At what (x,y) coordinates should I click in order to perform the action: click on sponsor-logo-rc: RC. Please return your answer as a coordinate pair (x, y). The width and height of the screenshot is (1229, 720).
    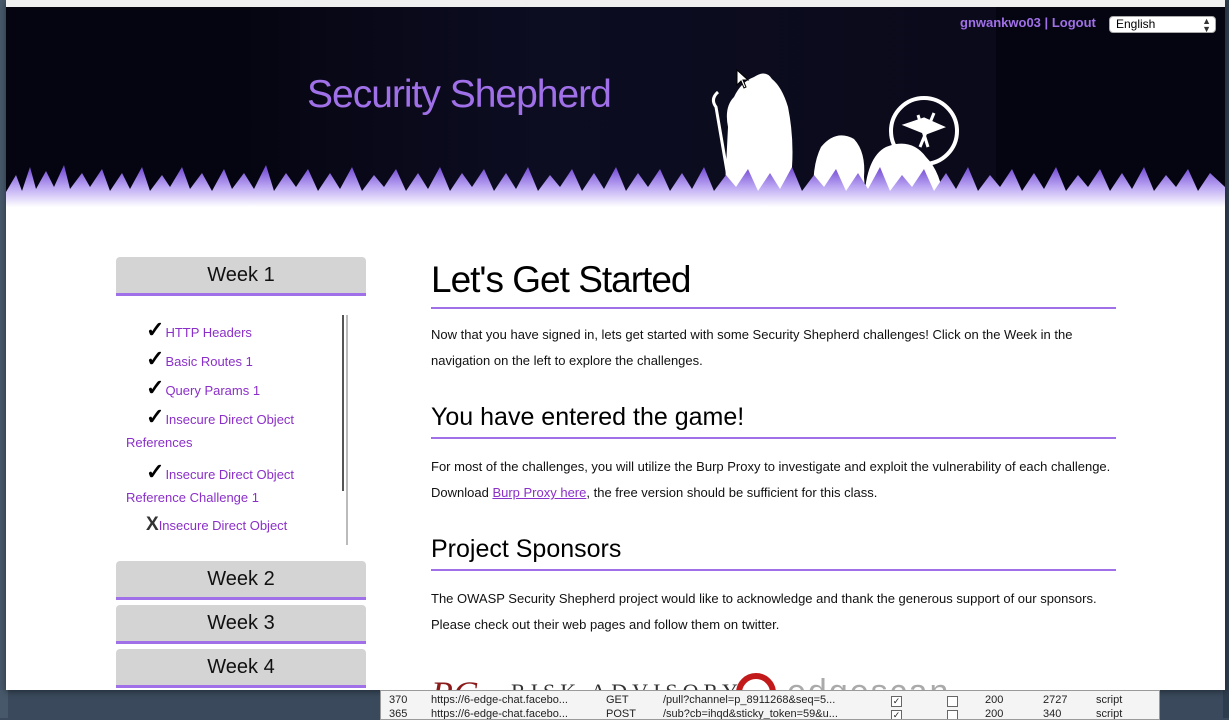
    Looking at the image, I should click on (454, 681).